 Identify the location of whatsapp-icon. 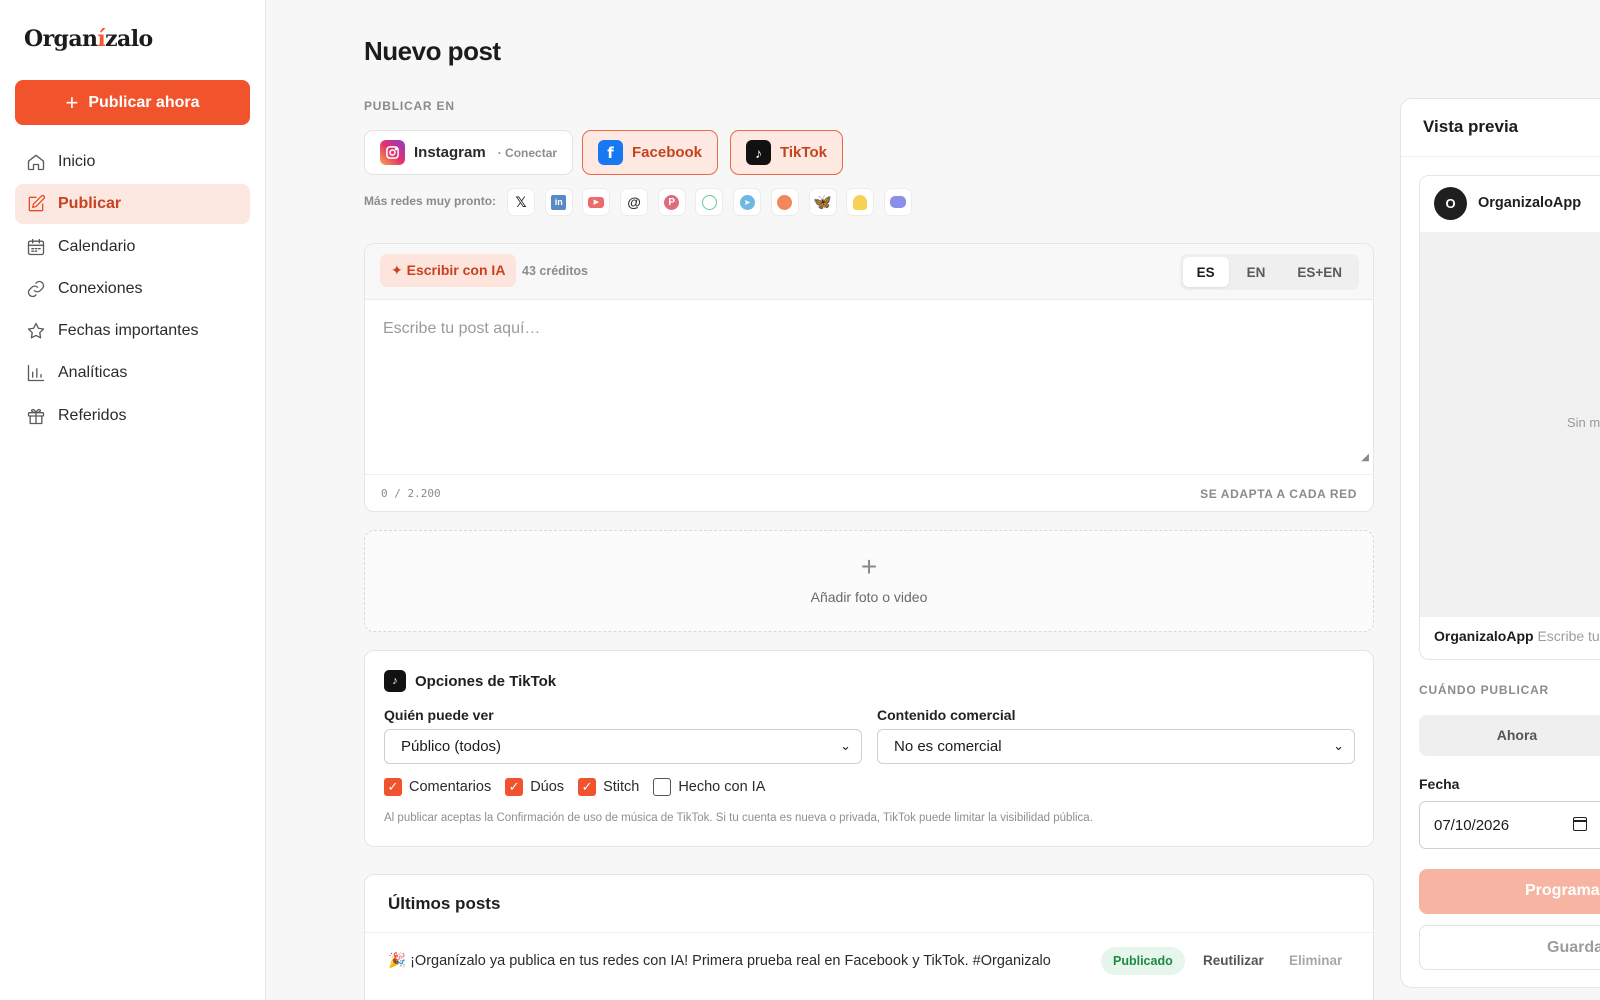
(709, 202).